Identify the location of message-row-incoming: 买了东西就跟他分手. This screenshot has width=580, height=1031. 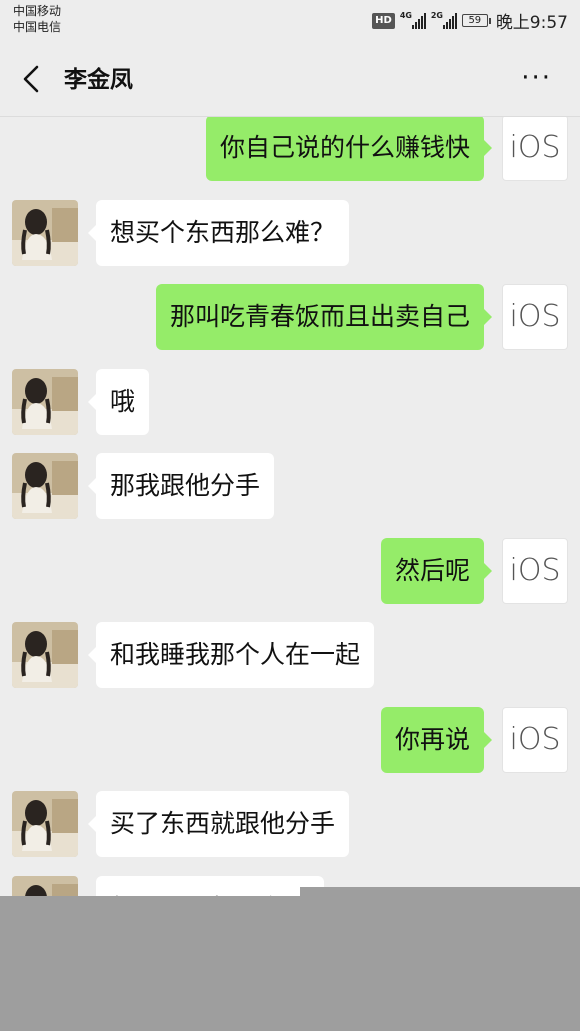
(290, 824).